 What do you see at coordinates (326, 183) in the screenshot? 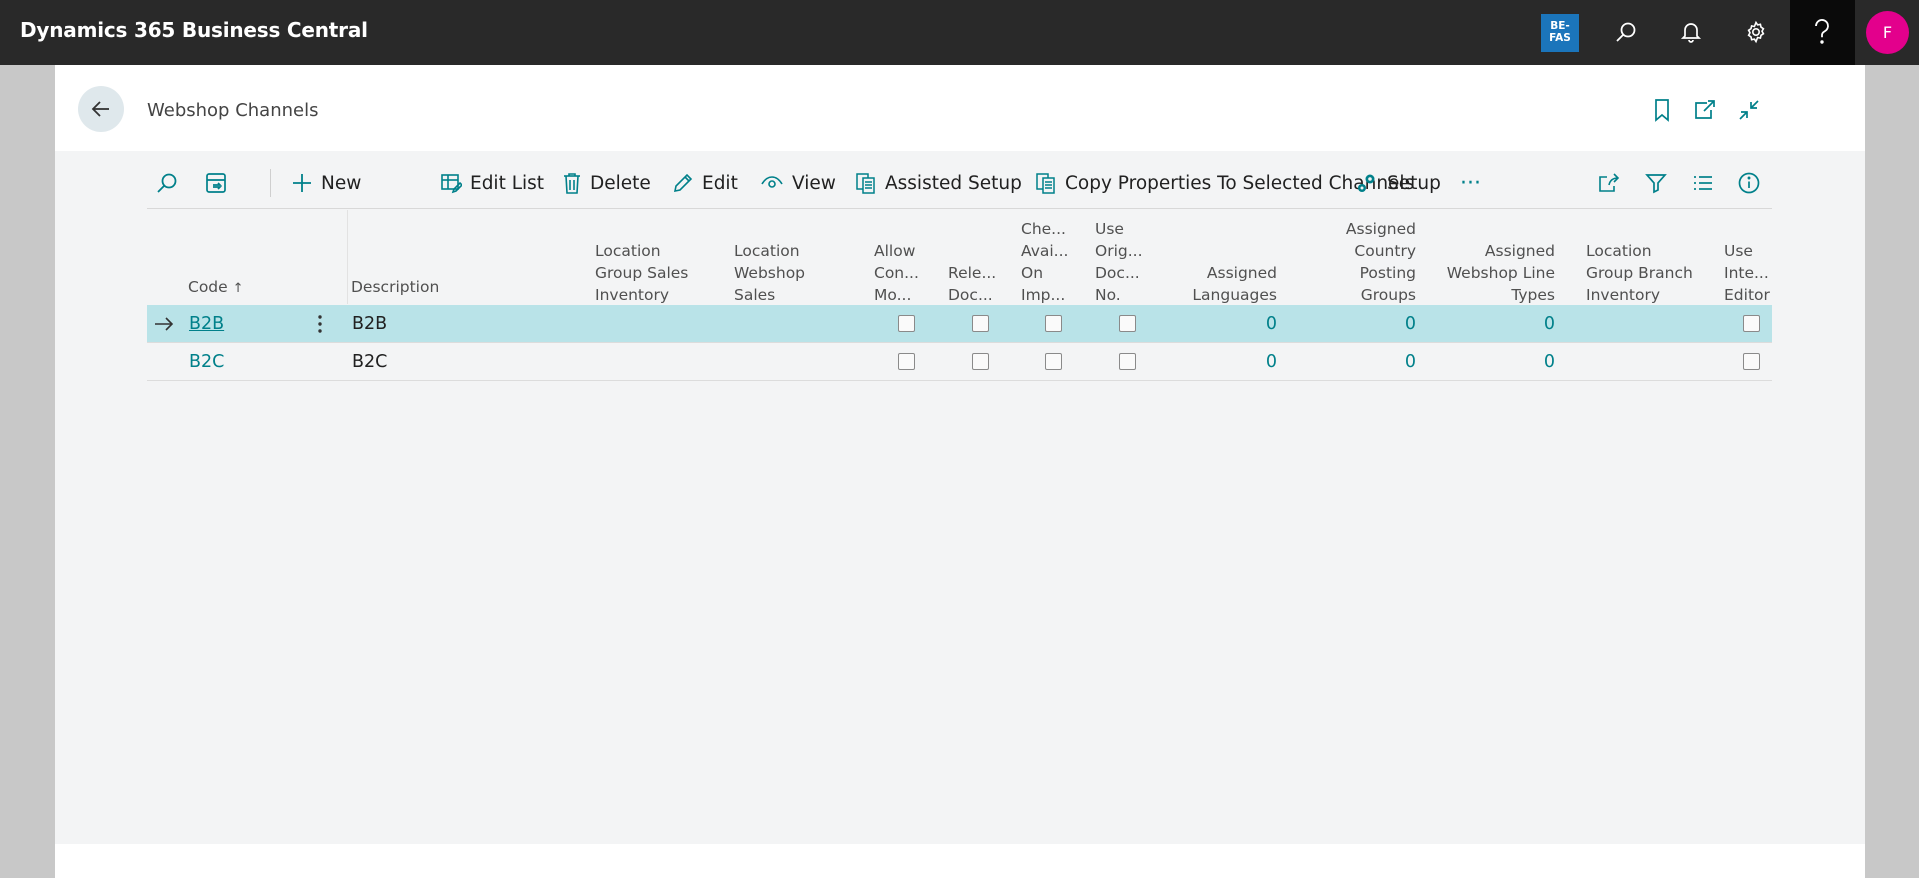
I see `new-button: New` at bounding box center [326, 183].